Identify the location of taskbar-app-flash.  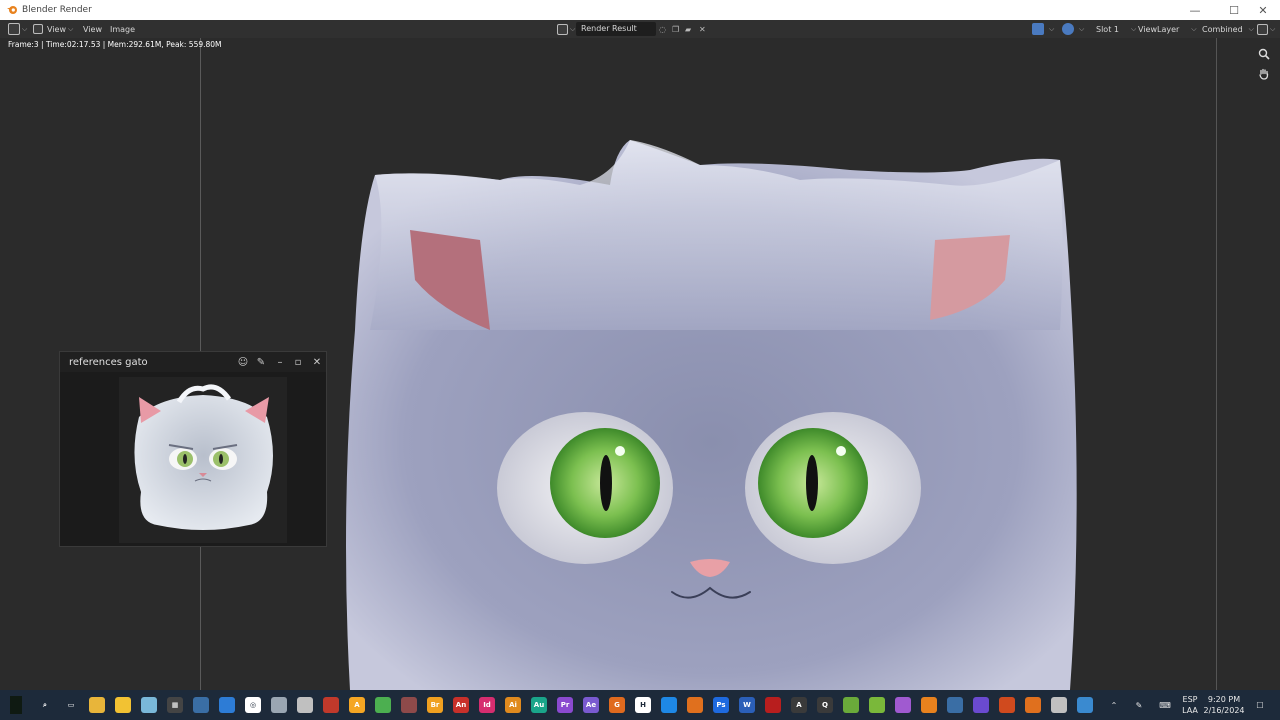
(773, 705).